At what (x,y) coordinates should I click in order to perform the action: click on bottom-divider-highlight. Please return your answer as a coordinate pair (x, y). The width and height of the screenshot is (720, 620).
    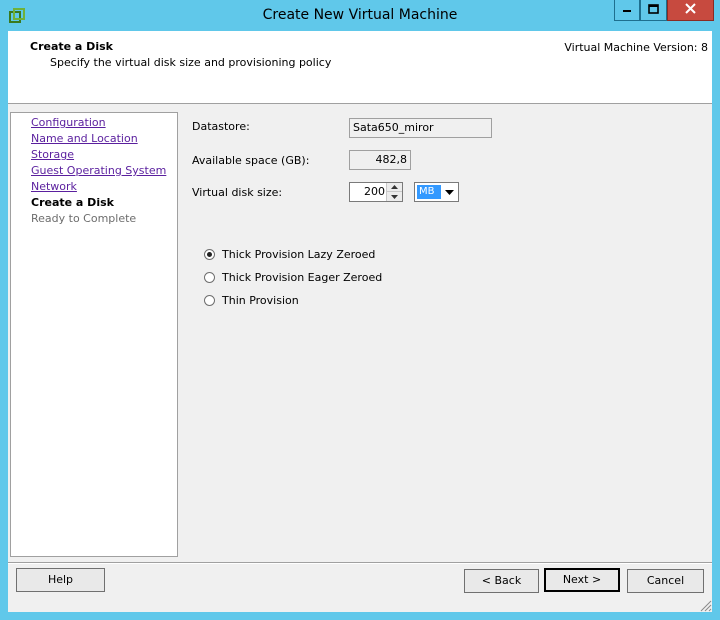
    Looking at the image, I should click on (360, 563).